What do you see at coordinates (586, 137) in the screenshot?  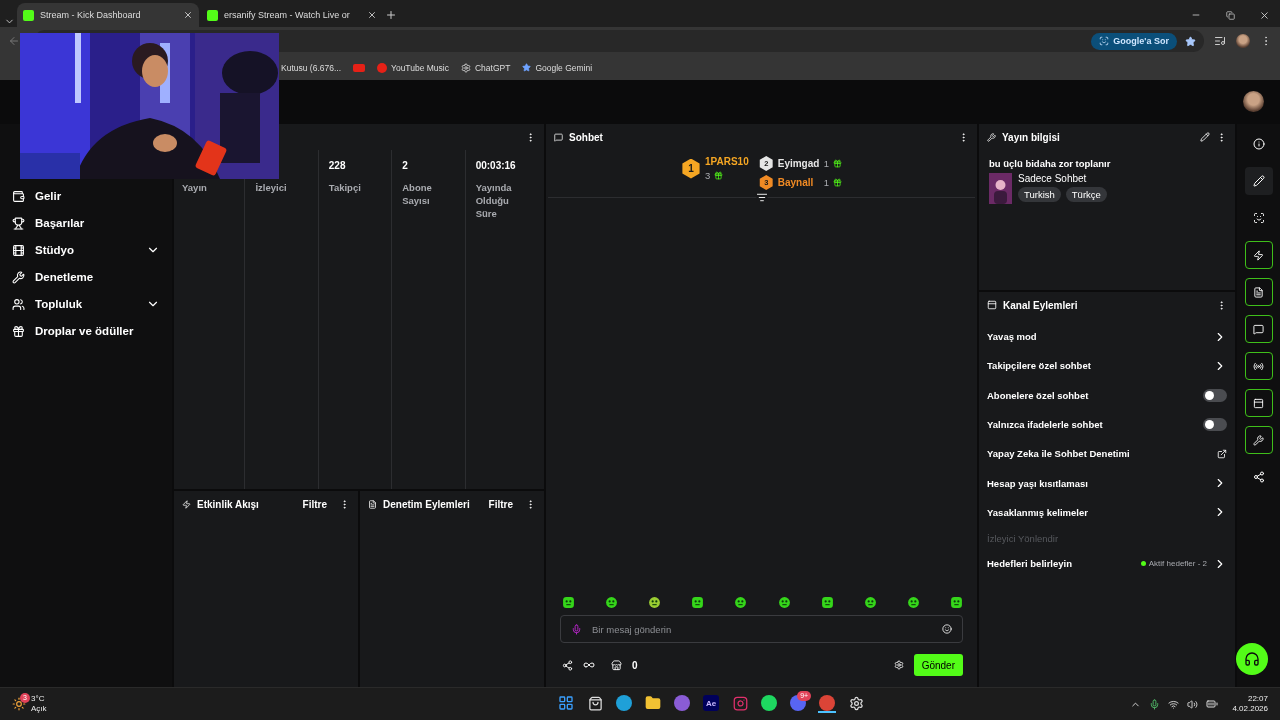 I see `panel-title: Sohbet` at bounding box center [586, 137].